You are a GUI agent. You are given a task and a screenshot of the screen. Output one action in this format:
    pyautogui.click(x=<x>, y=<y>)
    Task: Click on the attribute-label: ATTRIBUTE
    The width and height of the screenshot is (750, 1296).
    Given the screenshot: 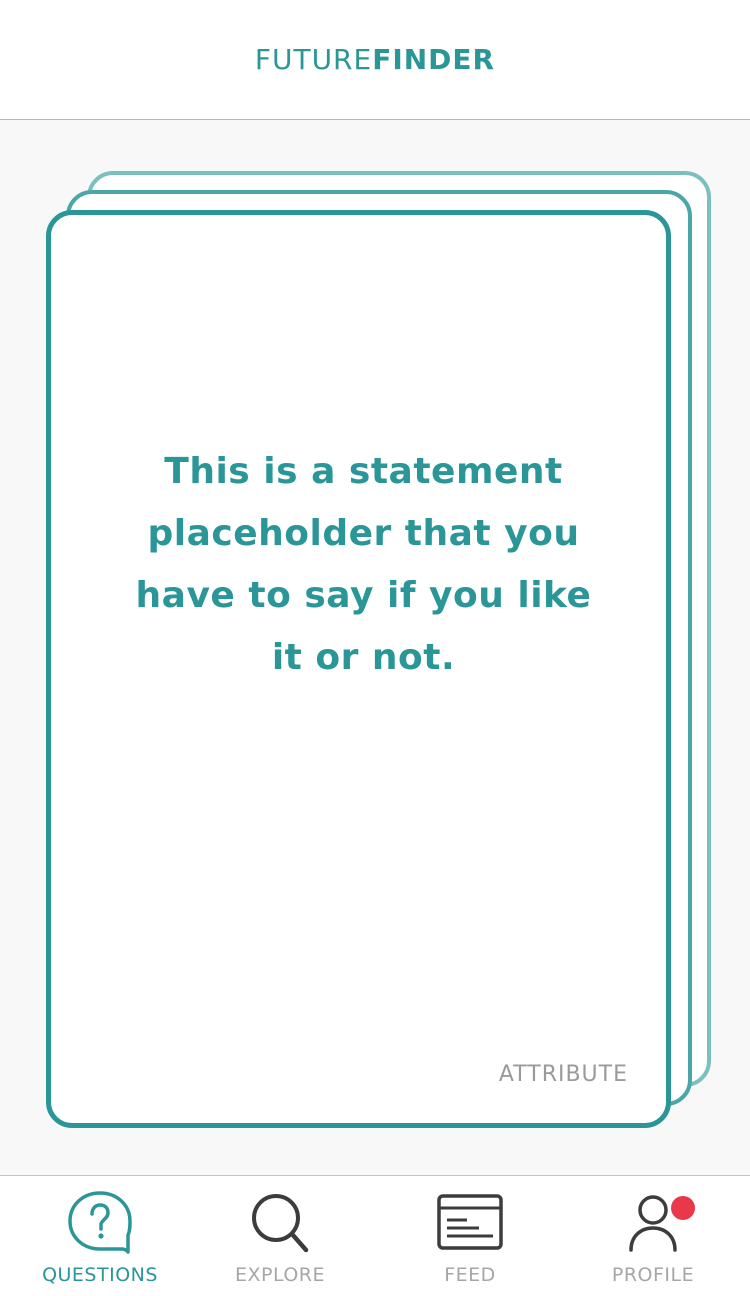 What is the action you would take?
    pyautogui.click(x=563, y=1074)
    